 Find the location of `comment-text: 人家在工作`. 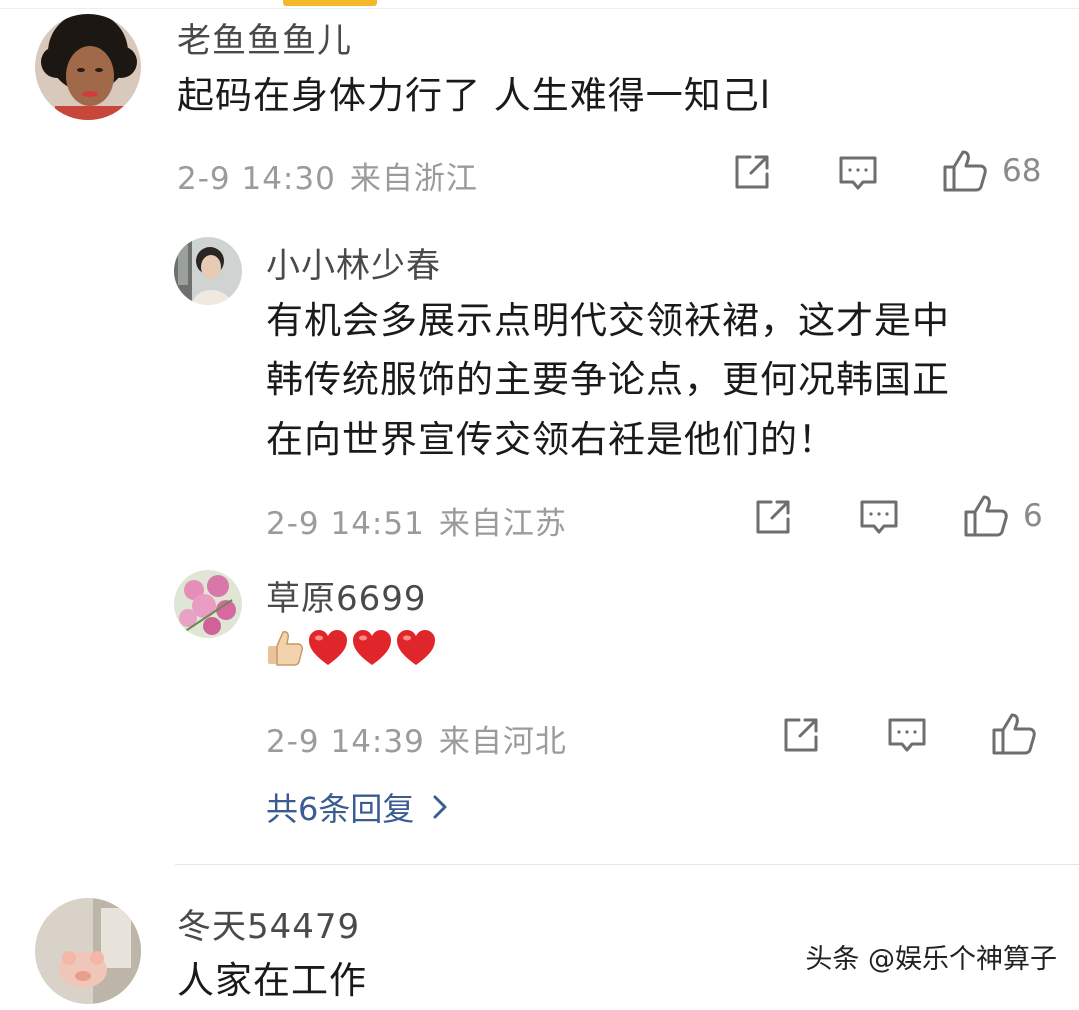

comment-text: 人家在工作 is located at coordinates (272, 980).